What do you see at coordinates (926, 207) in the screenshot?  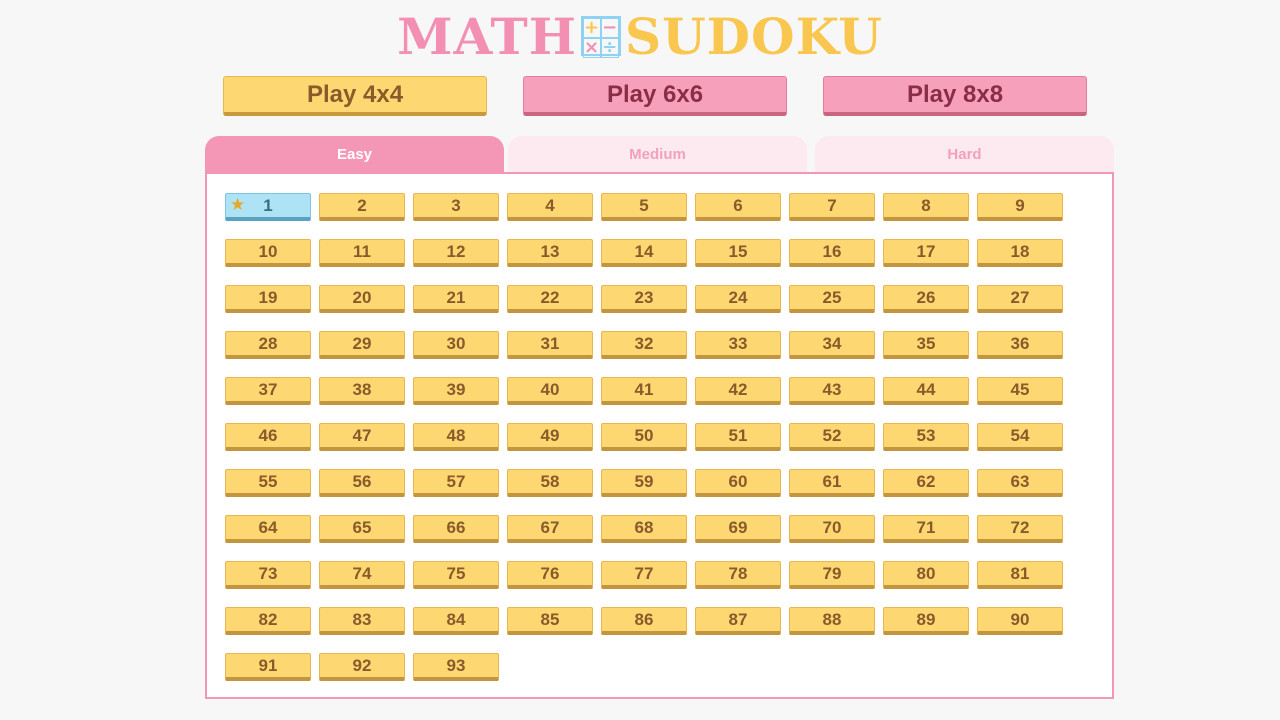 I see `level-button: 8` at bounding box center [926, 207].